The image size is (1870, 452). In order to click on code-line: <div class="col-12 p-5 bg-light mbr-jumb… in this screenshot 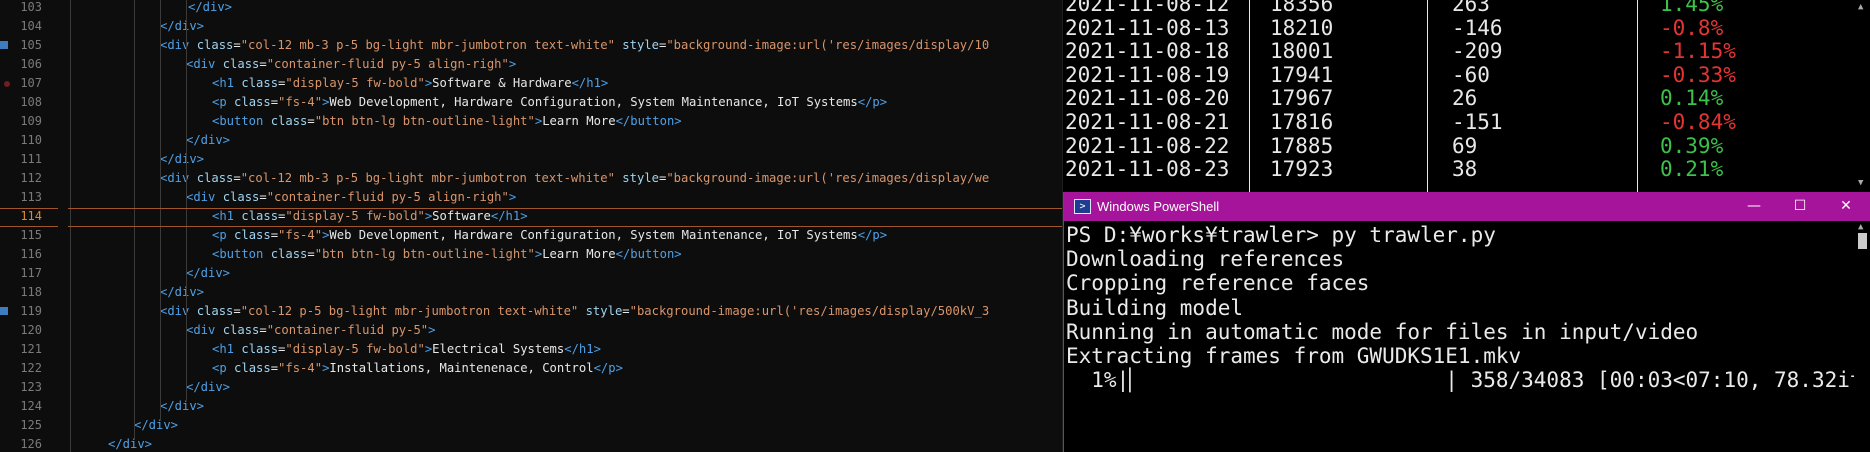, I will do `click(574, 311)`.